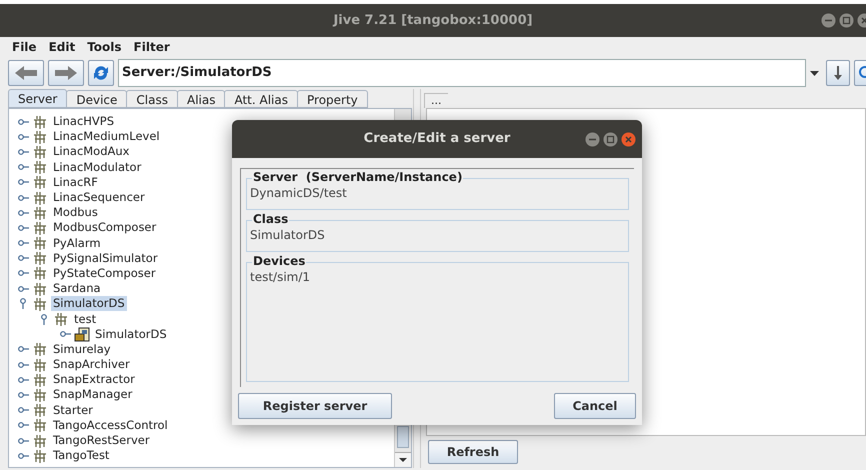 Image resolution: width=866 pixels, height=470 pixels. I want to click on tree-item: SnapManager, so click(92, 394).